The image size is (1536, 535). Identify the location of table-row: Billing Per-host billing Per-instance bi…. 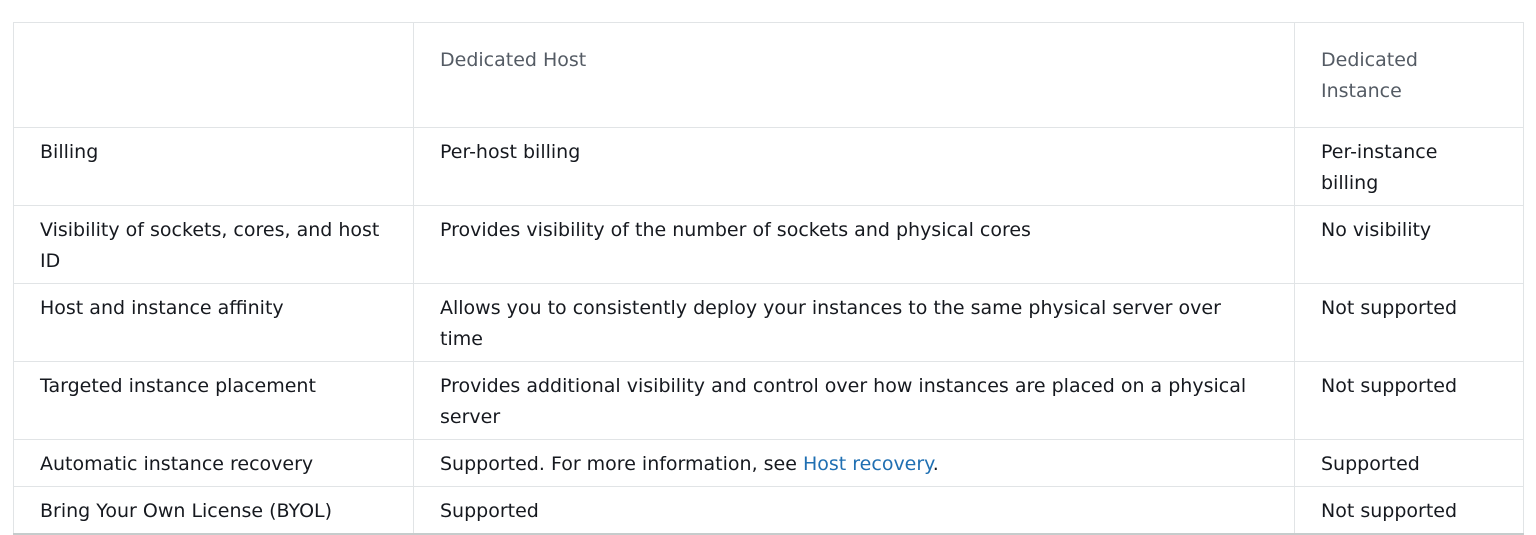
(768, 166).